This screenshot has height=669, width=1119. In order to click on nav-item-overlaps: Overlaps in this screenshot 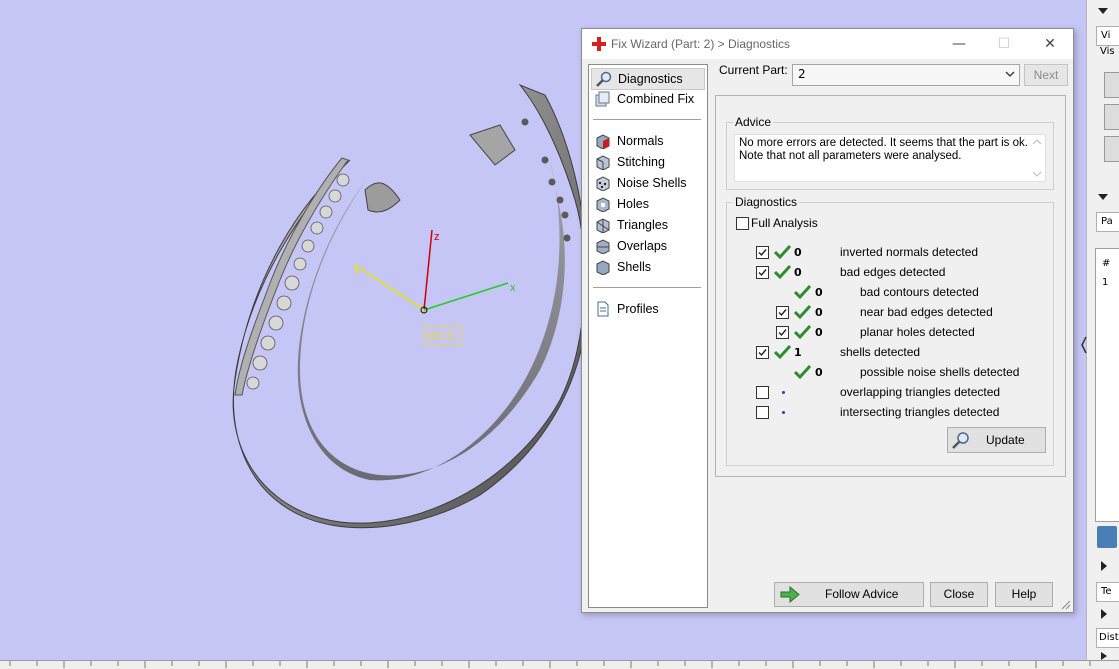, I will do `click(647, 246)`.